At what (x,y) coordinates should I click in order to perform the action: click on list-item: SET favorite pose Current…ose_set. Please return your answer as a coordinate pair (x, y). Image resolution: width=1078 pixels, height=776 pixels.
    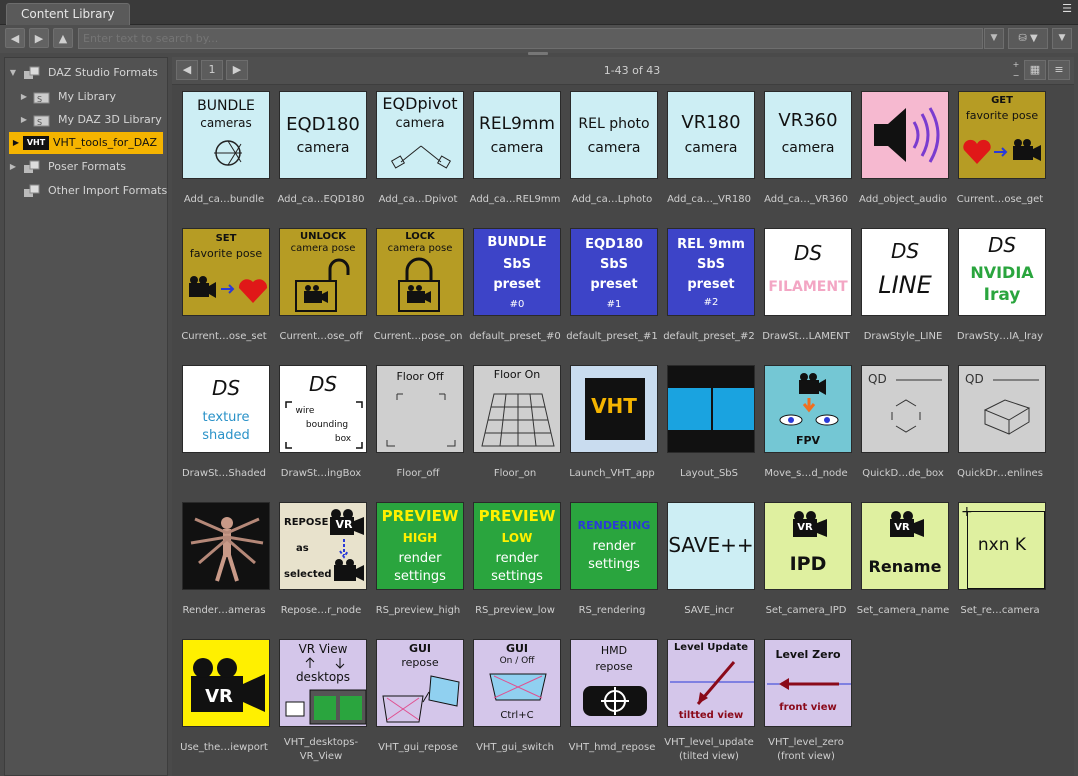
    Looking at the image, I should click on (221, 290).